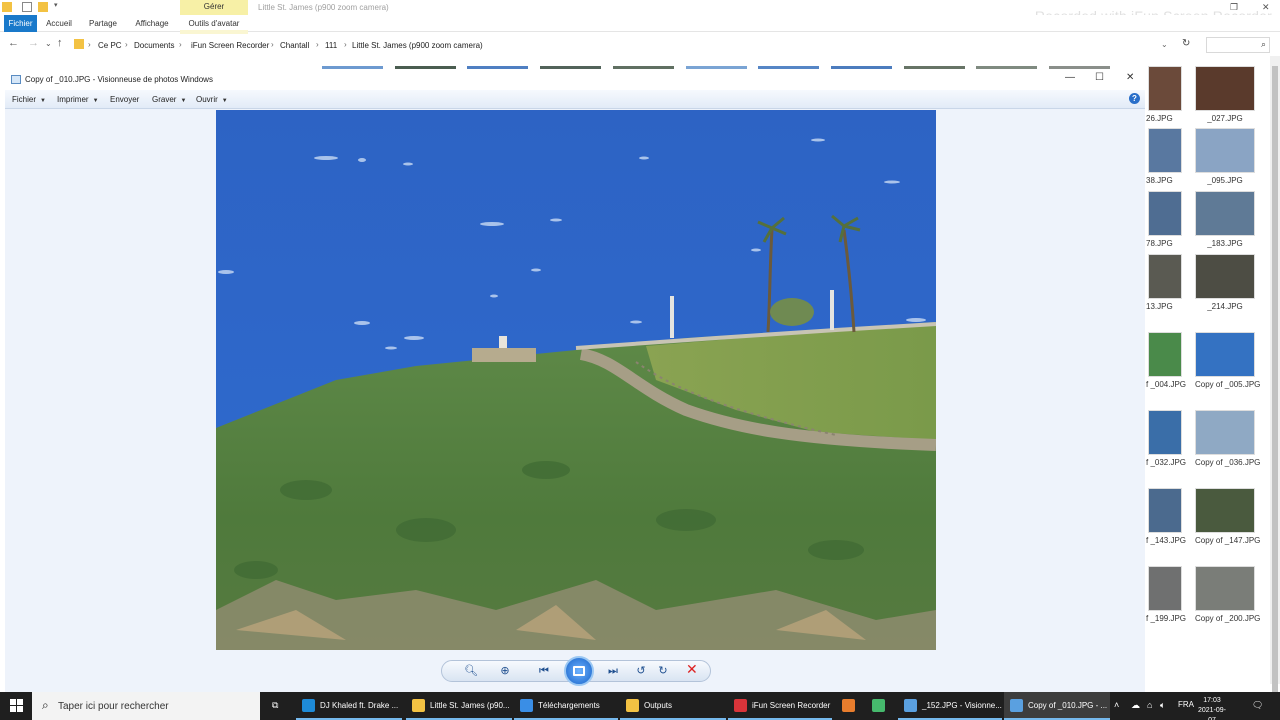 This screenshot has height=720, width=1280. Describe the element at coordinates (154, 45) in the screenshot. I see `breadcrumb-item: Documents` at that location.